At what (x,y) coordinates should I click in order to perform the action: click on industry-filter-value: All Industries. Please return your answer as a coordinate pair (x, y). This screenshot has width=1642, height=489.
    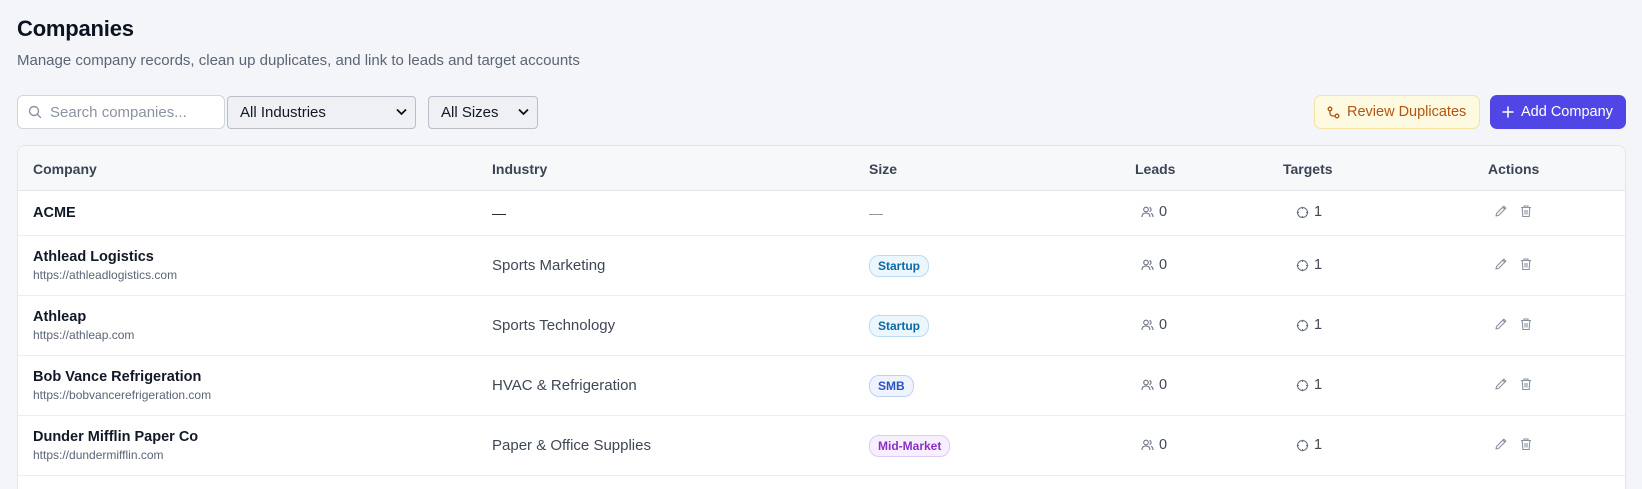
    Looking at the image, I should click on (283, 112).